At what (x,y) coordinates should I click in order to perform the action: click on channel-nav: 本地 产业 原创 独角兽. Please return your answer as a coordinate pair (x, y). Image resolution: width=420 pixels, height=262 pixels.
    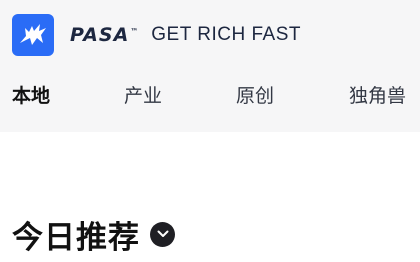
    Looking at the image, I should click on (210, 96).